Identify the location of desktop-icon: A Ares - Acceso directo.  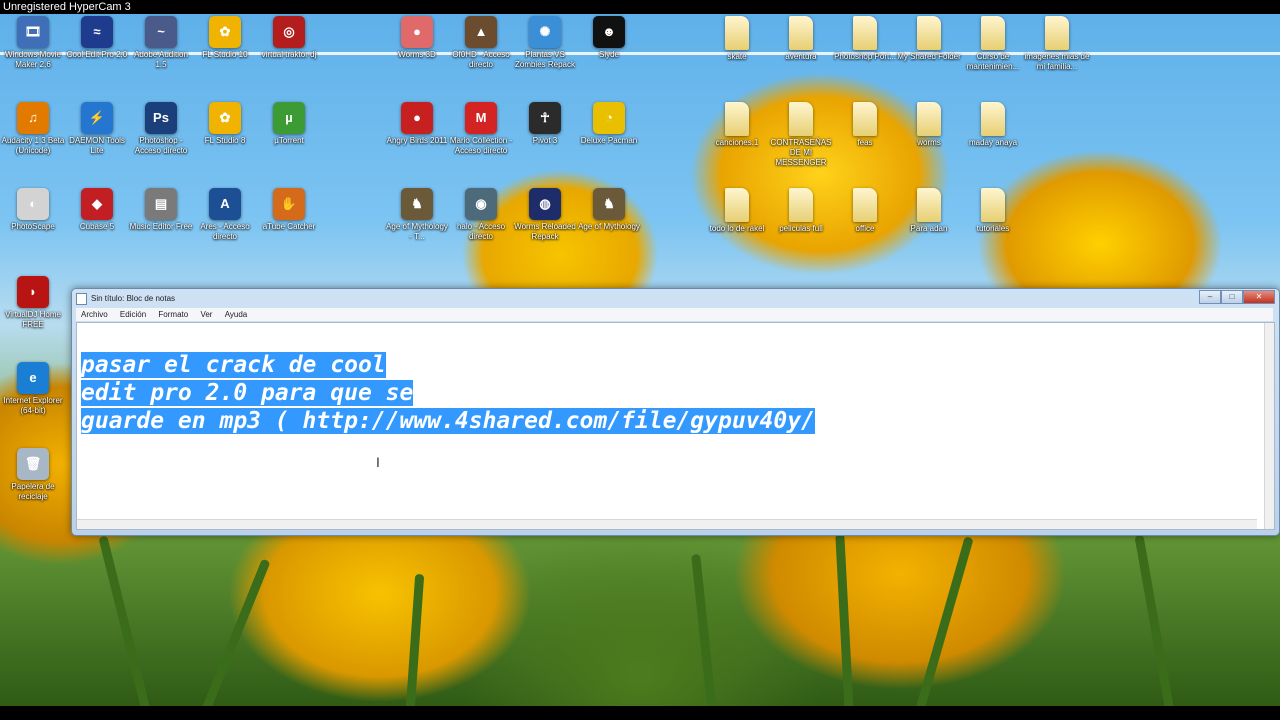
(225, 215).